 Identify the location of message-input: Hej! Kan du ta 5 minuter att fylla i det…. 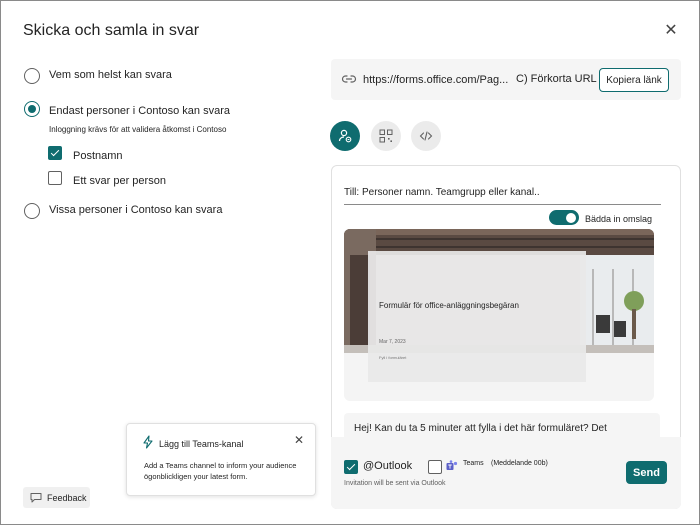
(502, 425).